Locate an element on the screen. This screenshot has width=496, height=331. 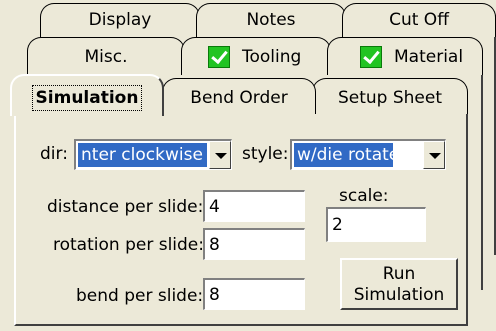
tab-setup-sheet: Setup Sheet is located at coordinates (390, 96).